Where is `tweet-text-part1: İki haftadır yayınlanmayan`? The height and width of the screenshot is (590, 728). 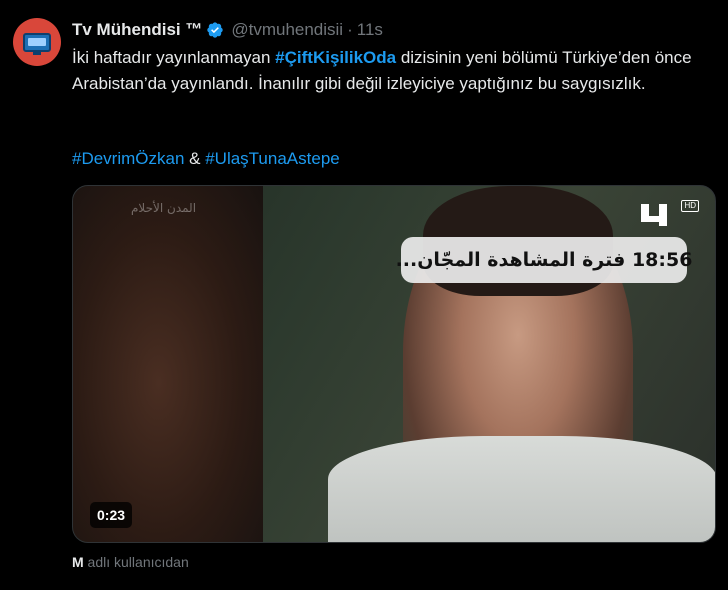 tweet-text-part1: İki haftadır yayınlanmayan is located at coordinates (174, 57).